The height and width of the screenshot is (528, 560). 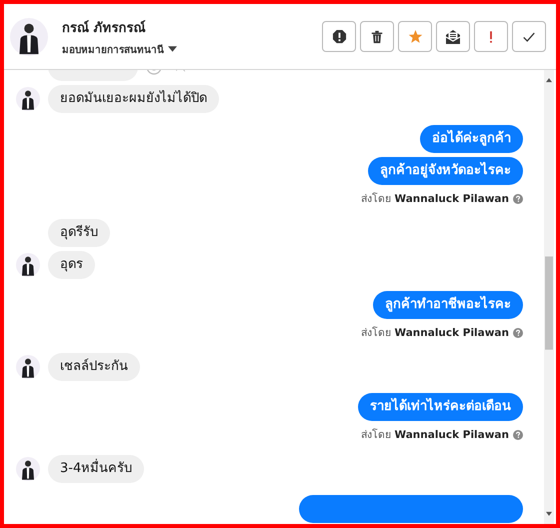 What do you see at coordinates (445, 171) in the screenshot?
I see `message-bubble: ลูกค้าอยู่จังหวัดอะไรคะ` at bounding box center [445, 171].